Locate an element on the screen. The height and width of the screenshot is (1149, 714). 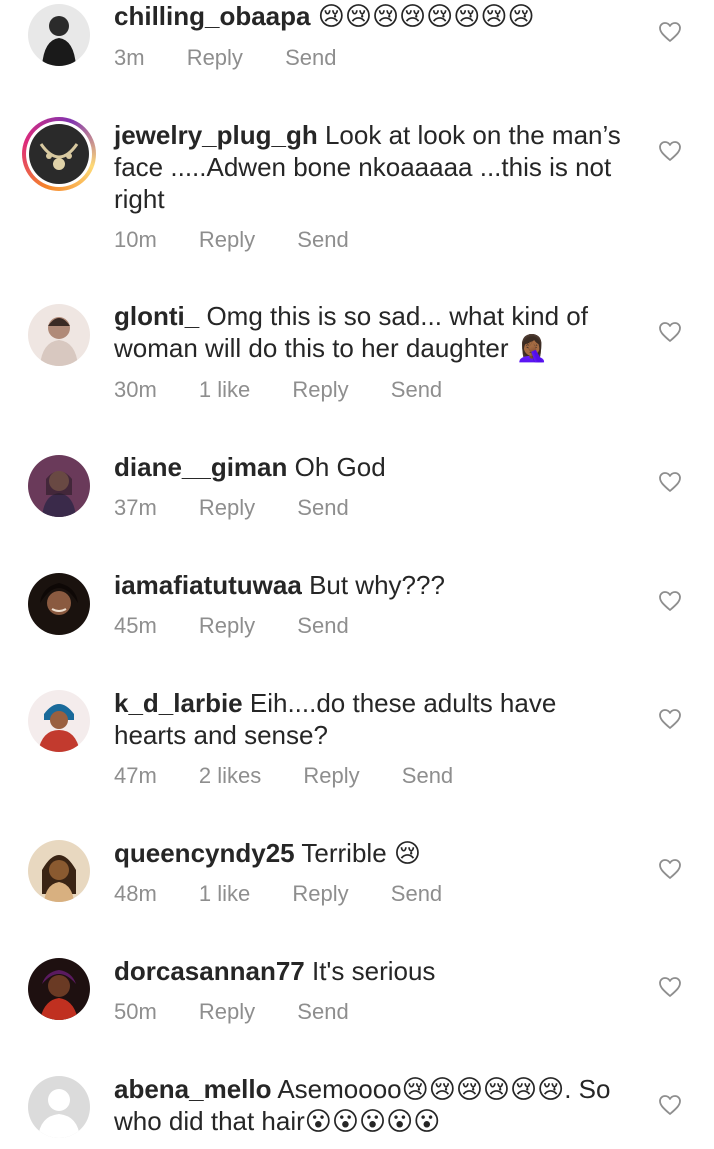
comment-meta: 37m Reply Send is located at coordinates (249, 508).